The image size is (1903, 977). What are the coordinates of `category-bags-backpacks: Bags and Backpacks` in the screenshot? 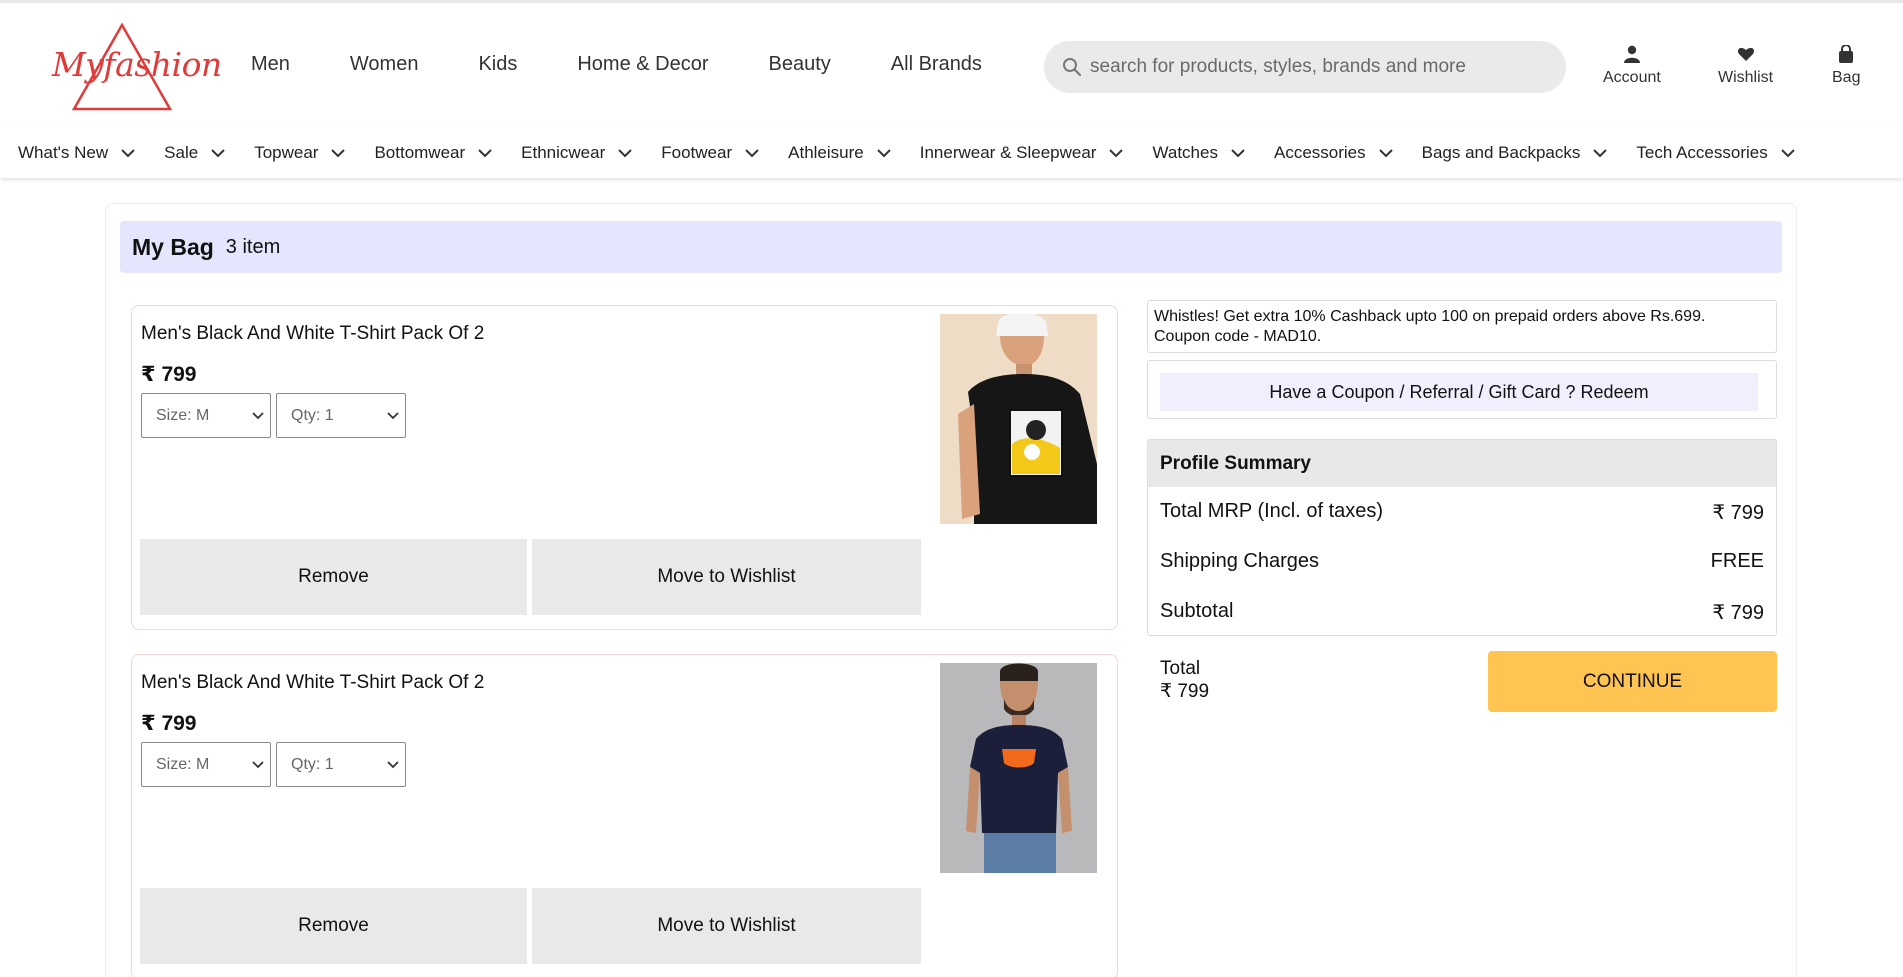 It's located at (1515, 153).